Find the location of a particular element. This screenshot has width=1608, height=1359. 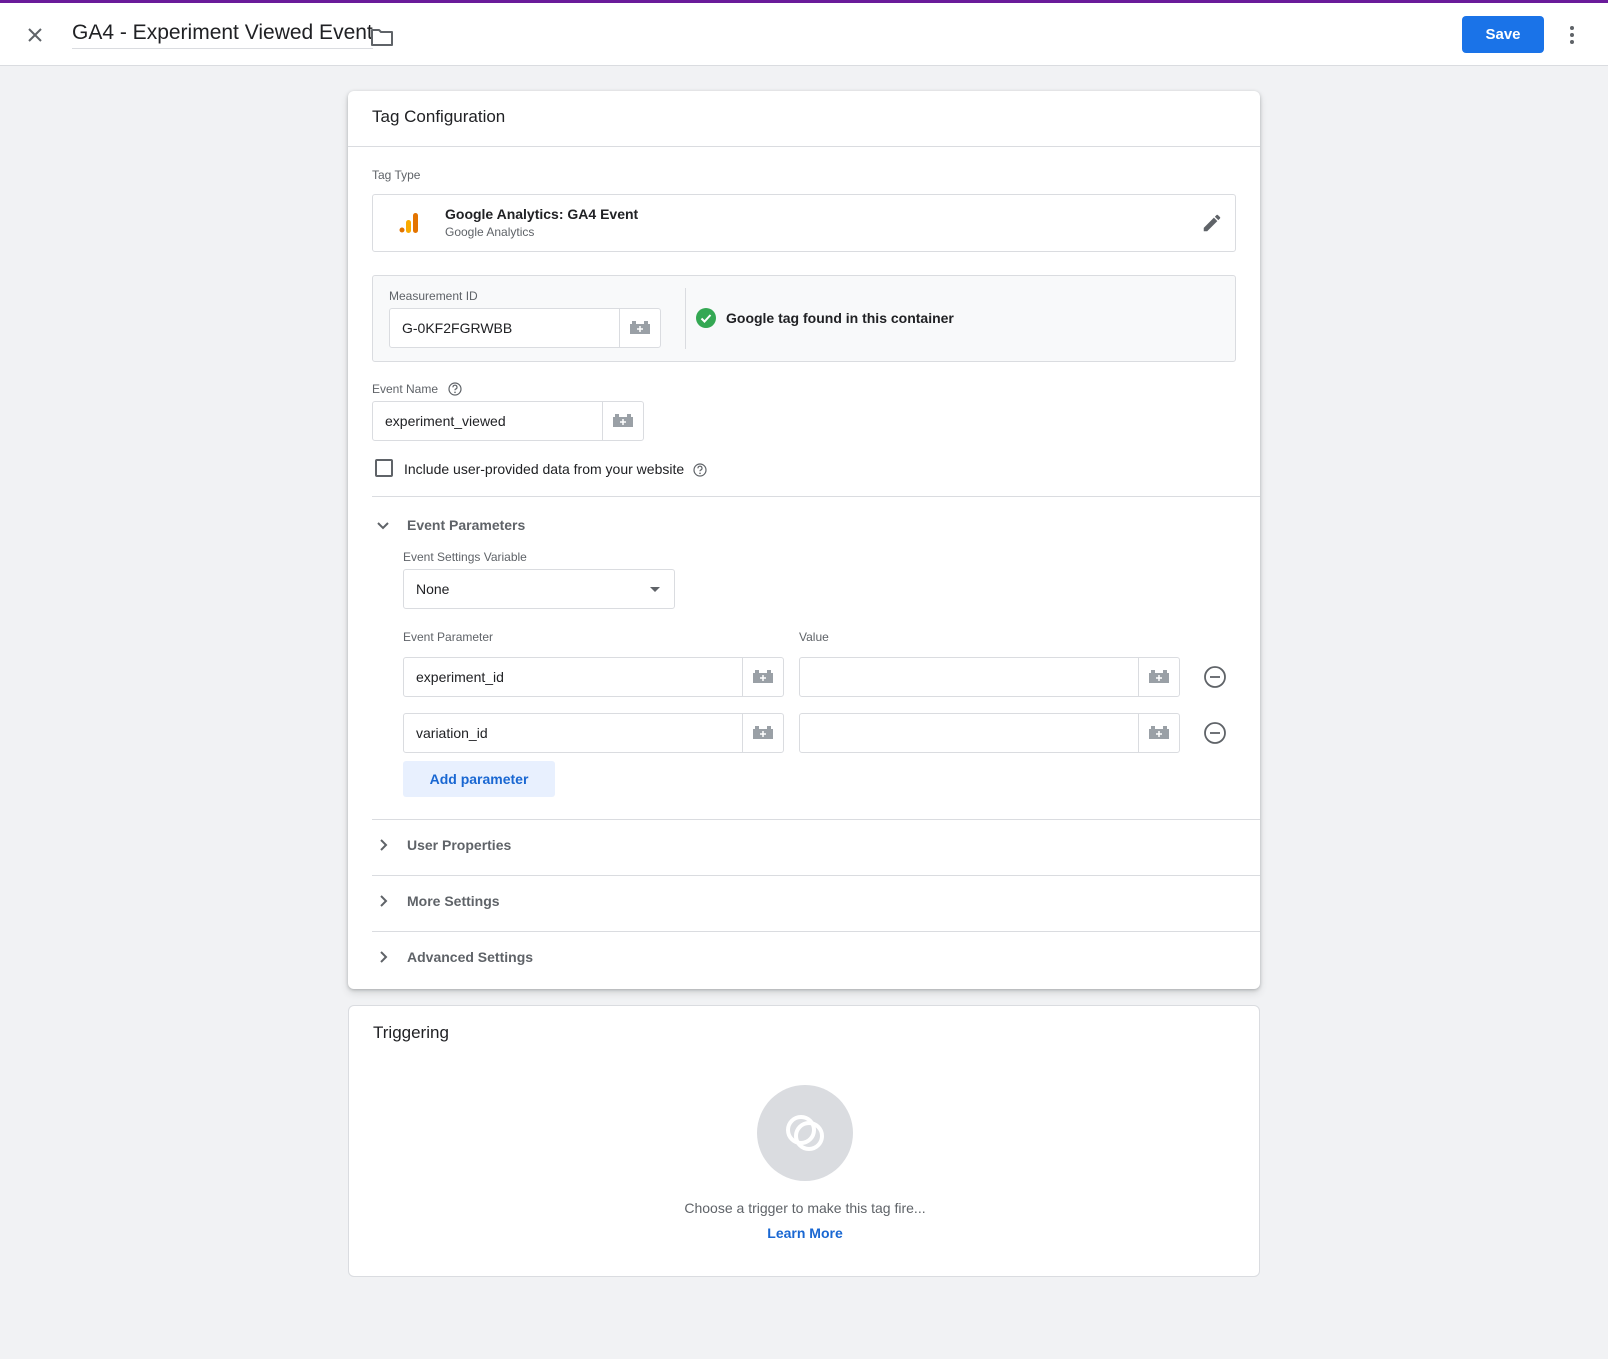

close-icon is located at coordinates (35, 35).